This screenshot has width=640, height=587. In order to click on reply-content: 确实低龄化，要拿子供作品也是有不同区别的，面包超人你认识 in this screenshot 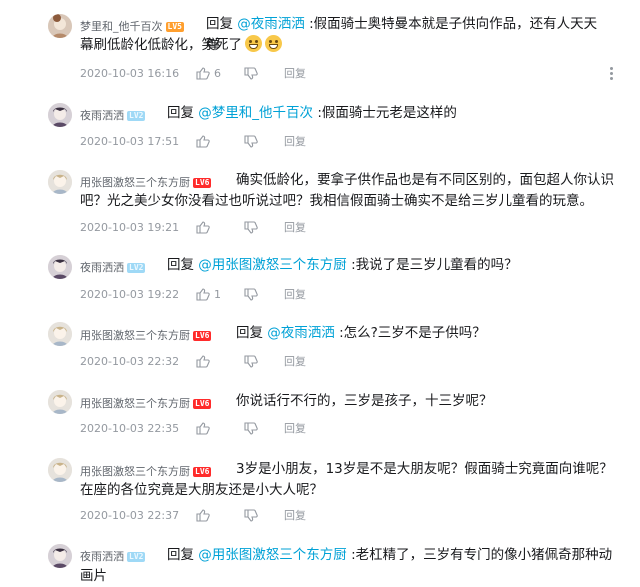, I will do `click(426, 180)`.